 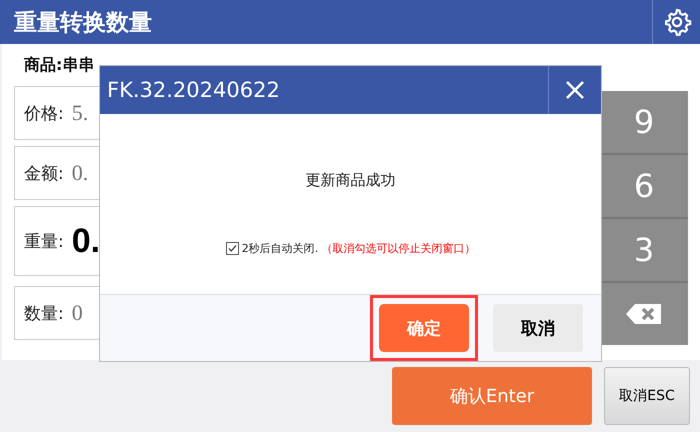 I want to click on close-icon, so click(x=575, y=90).